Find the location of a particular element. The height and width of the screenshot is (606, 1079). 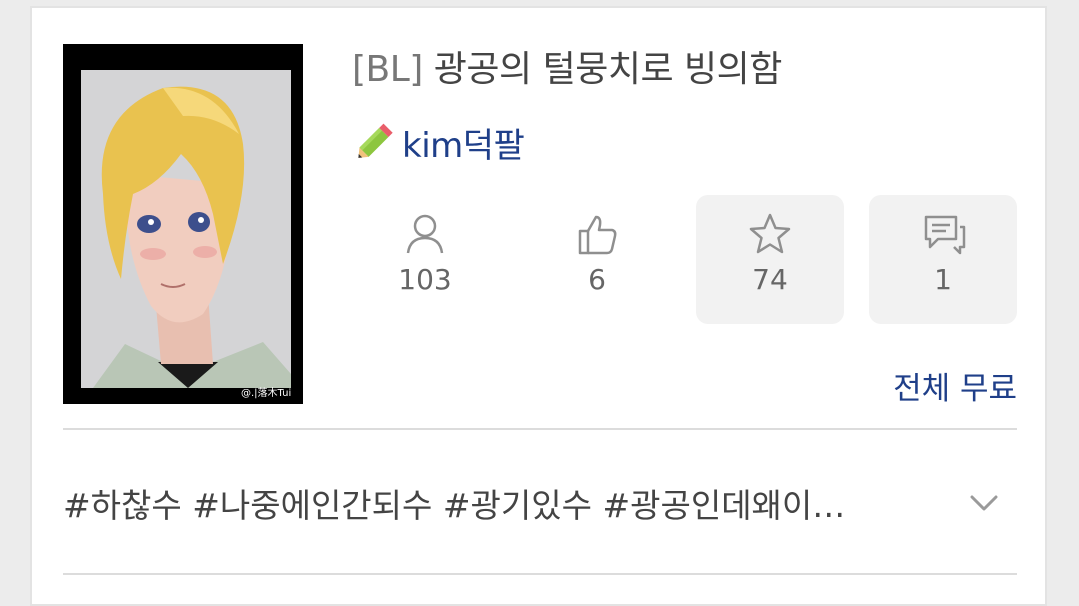

comments-button: 1 is located at coordinates (943, 259).